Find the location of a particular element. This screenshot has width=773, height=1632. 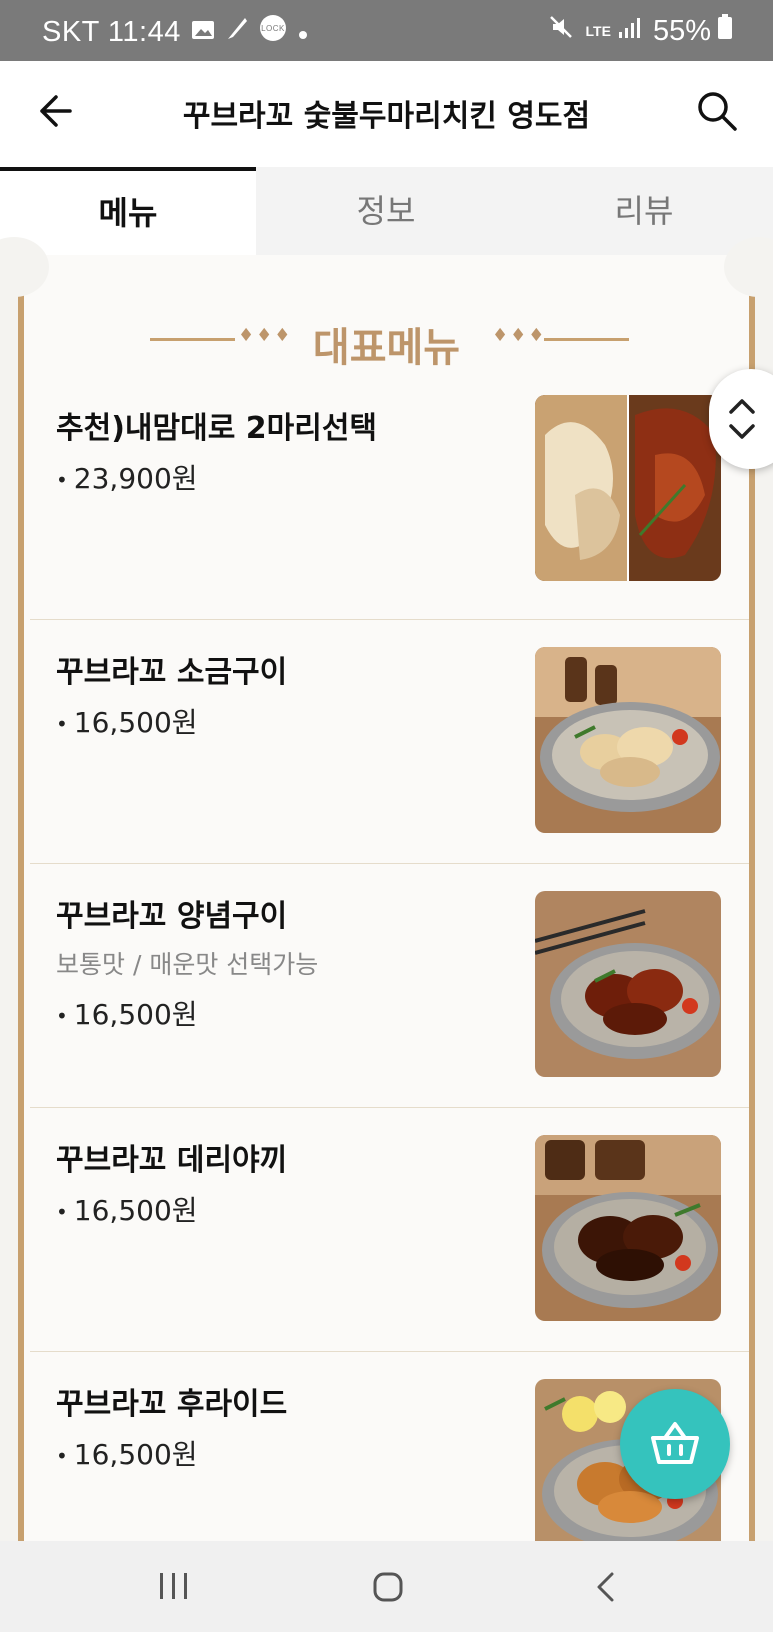

menu-item-price: • 23,900원 is located at coordinates (127, 478).